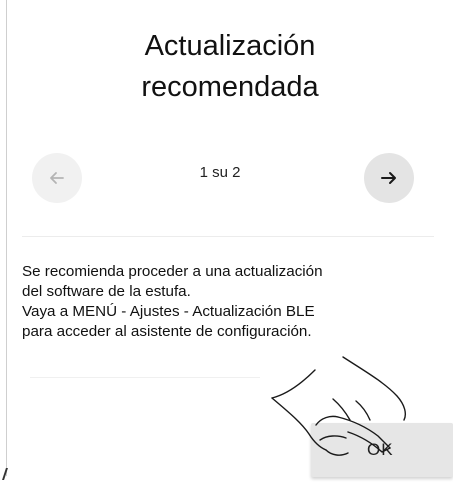  Describe the element at coordinates (106, 291) in the screenshot. I see `message-line-2: del software de la estufa.` at that location.